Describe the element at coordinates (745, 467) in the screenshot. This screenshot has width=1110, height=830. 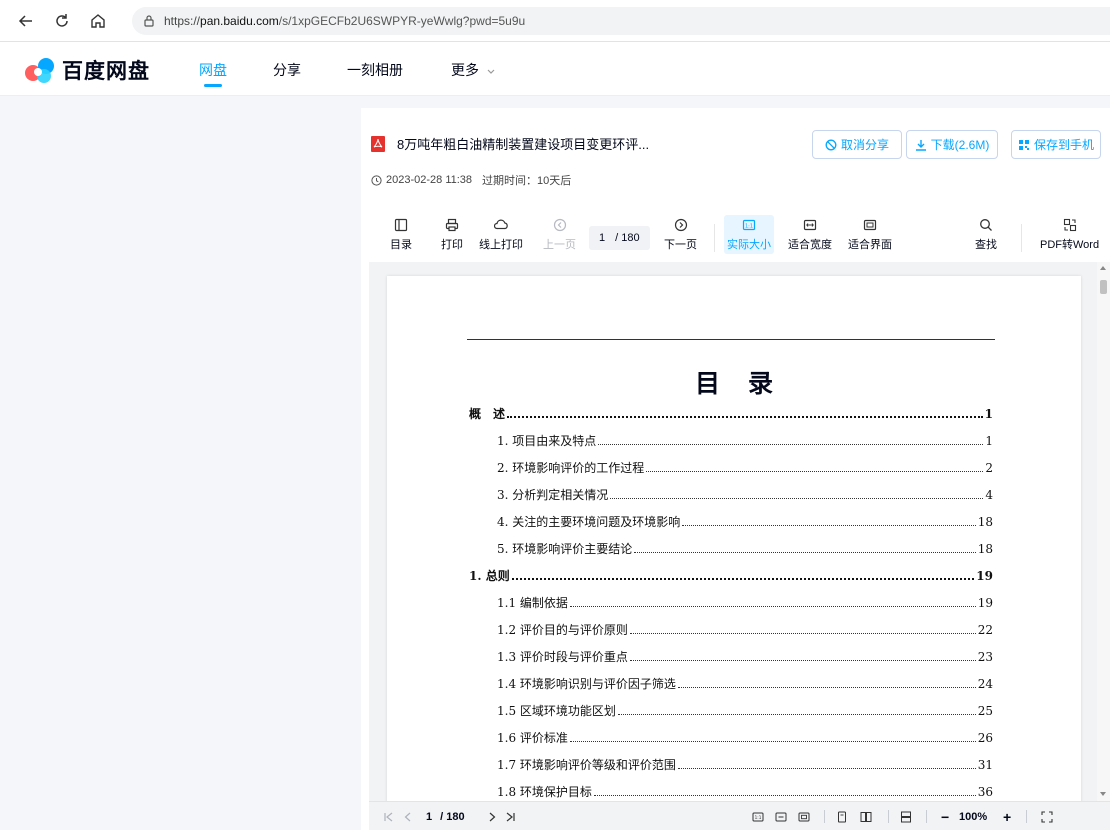
I see `toc-entry: 2. 环境影响评价的工作过程 2` at that location.